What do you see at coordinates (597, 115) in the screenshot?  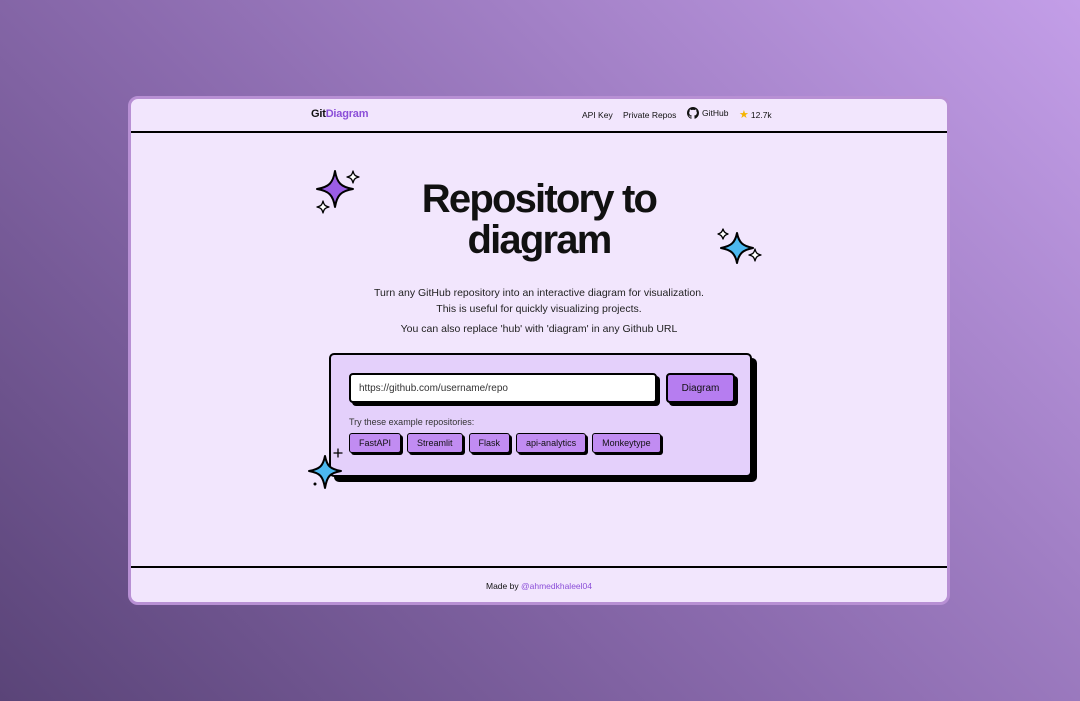 I see `nav-api-key: API Key` at bounding box center [597, 115].